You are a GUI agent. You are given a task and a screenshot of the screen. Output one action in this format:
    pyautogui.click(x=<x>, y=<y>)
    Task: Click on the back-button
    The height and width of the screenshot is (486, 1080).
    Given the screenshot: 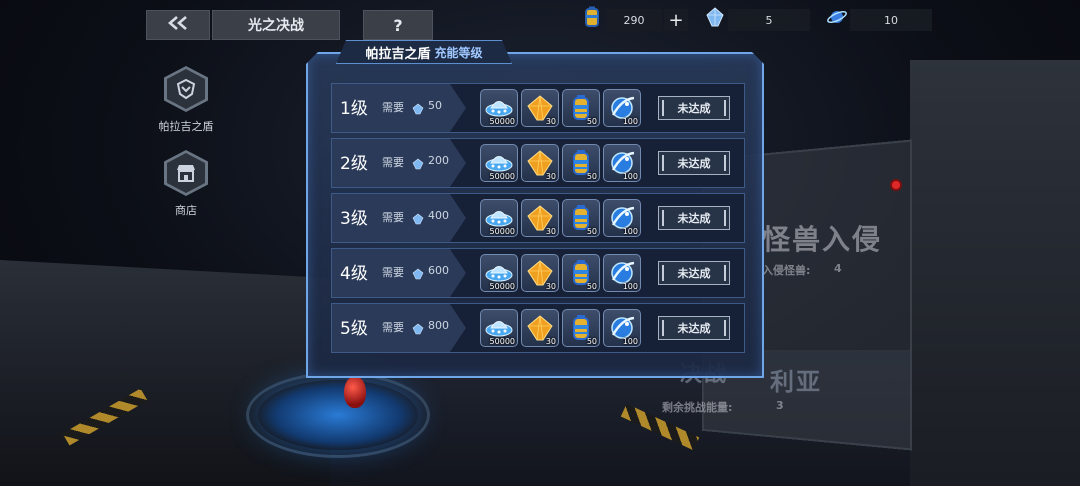 What is the action you would take?
    pyautogui.click(x=178, y=25)
    